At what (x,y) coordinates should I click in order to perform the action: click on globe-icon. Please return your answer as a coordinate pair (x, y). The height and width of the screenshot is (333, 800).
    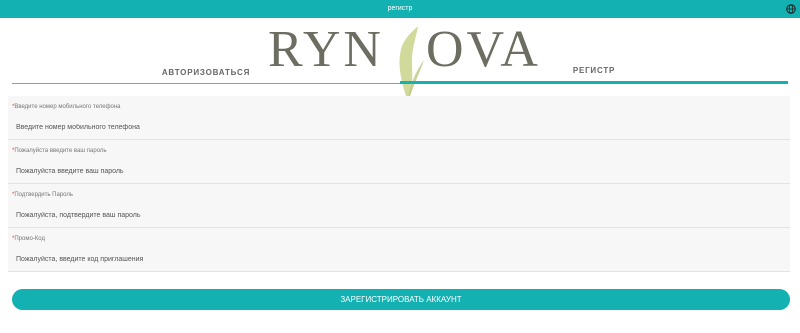
    Looking at the image, I should click on (791, 9).